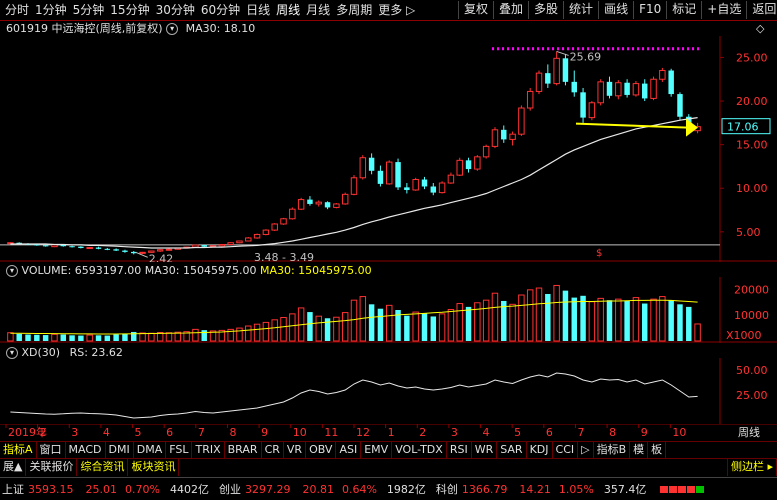 This screenshot has height=500, width=777. Describe the element at coordinates (485, 450) in the screenshot. I see `indicator-tab-15: WR` at that location.